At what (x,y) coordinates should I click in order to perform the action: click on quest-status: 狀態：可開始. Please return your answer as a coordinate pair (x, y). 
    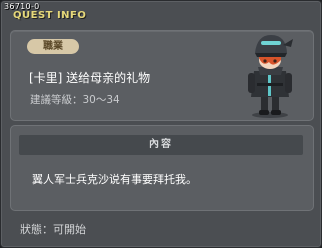
    Looking at the image, I should click on (53, 229).